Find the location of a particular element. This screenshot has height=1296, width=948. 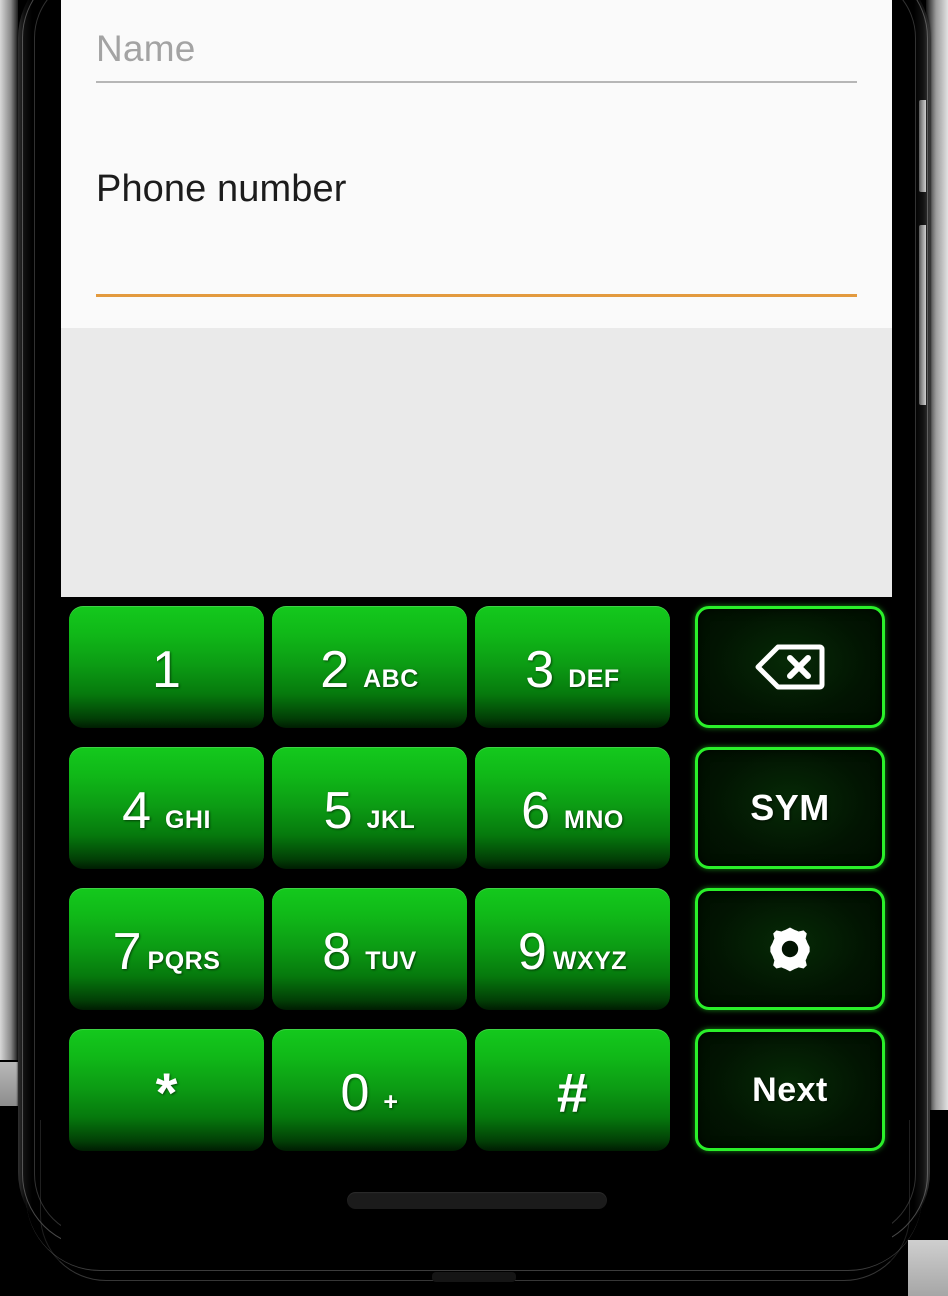

key-7: 7 PQRS is located at coordinates (166, 949).